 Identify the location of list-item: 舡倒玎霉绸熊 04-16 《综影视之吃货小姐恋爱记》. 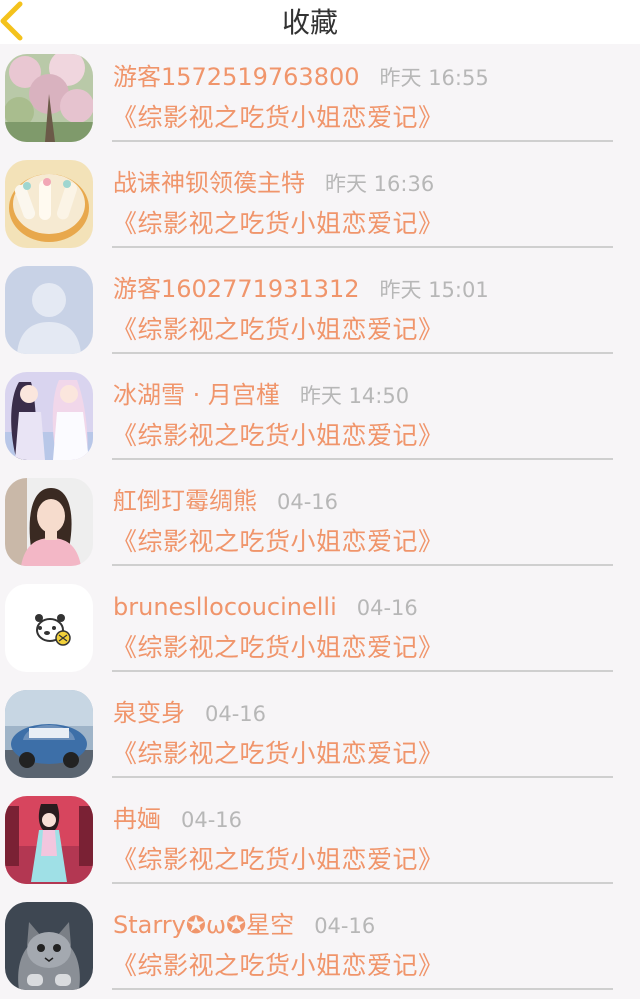
(320, 521).